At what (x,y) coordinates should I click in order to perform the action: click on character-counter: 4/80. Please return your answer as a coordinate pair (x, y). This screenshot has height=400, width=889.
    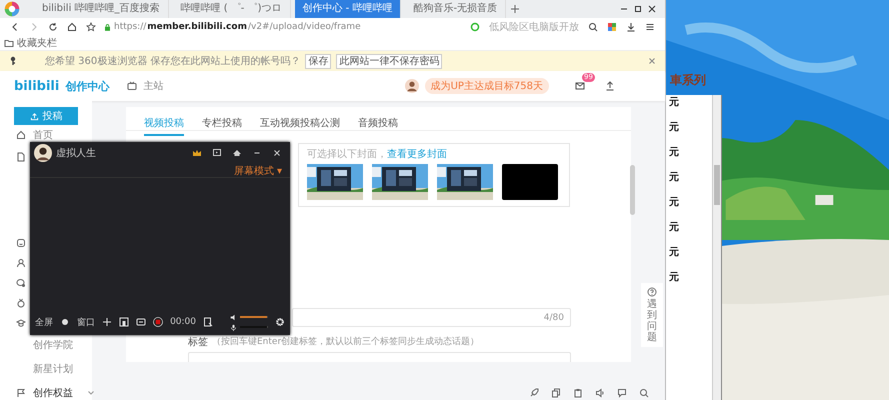
    Looking at the image, I should click on (554, 317).